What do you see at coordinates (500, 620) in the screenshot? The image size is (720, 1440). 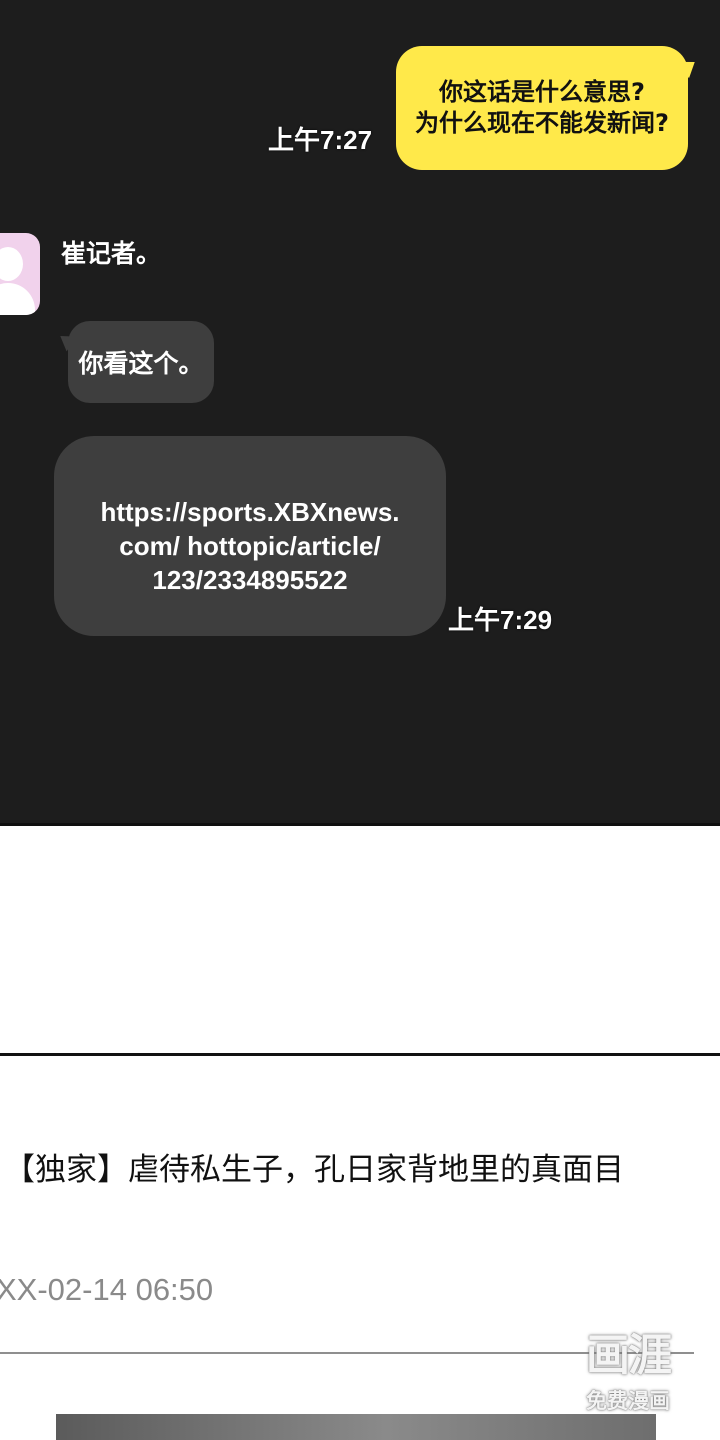 I see `incoming-message-time: 上午7:29` at bounding box center [500, 620].